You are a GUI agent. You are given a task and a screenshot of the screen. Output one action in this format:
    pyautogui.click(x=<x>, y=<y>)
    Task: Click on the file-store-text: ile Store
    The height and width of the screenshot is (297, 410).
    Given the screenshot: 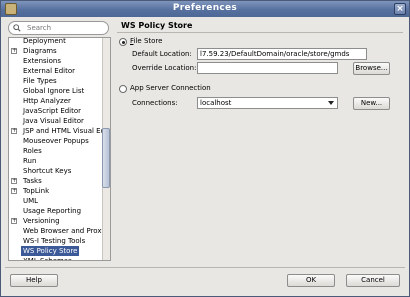 What is the action you would take?
    pyautogui.click(x=148, y=41)
    